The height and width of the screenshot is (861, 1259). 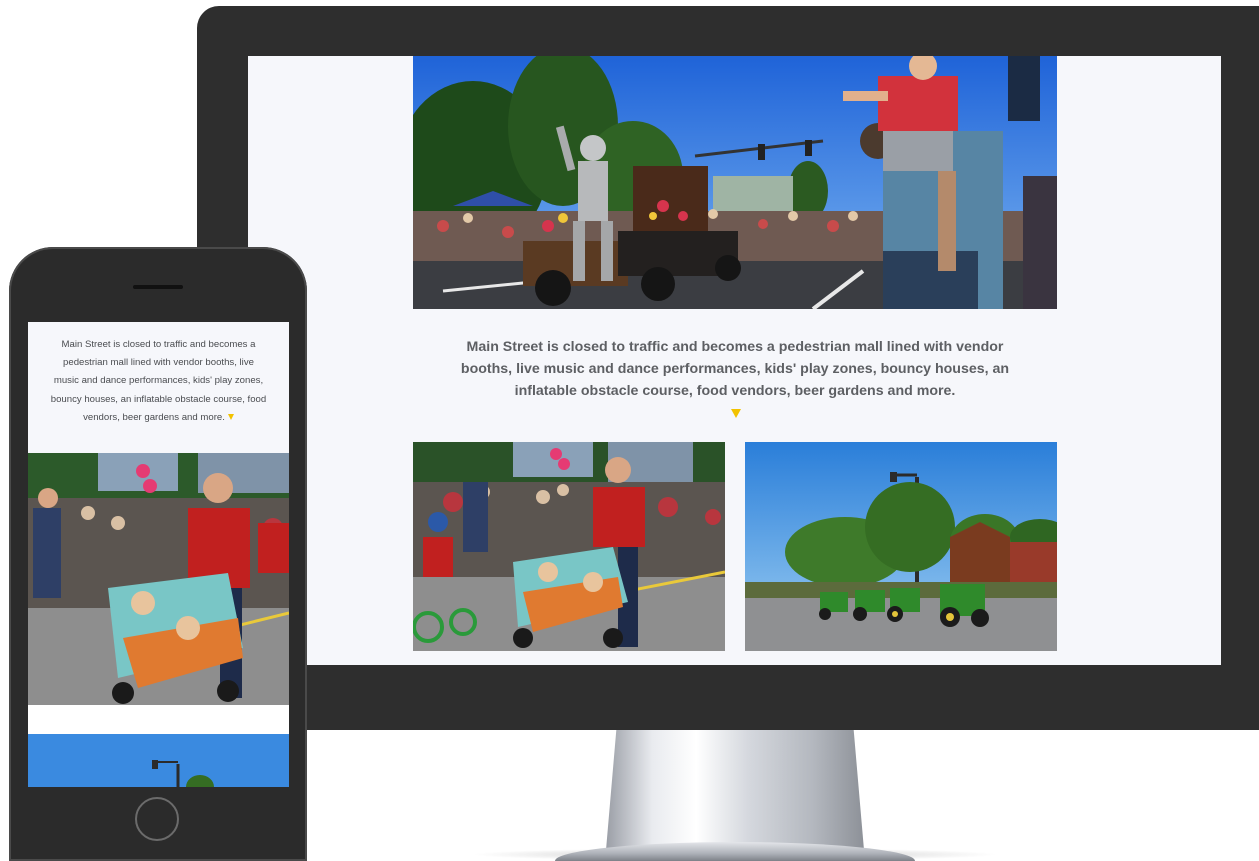 What do you see at coordinates (158, 760) in the screenshot?
I see `mobile-tractor-parade-photo` at bounding box center [158, 760].